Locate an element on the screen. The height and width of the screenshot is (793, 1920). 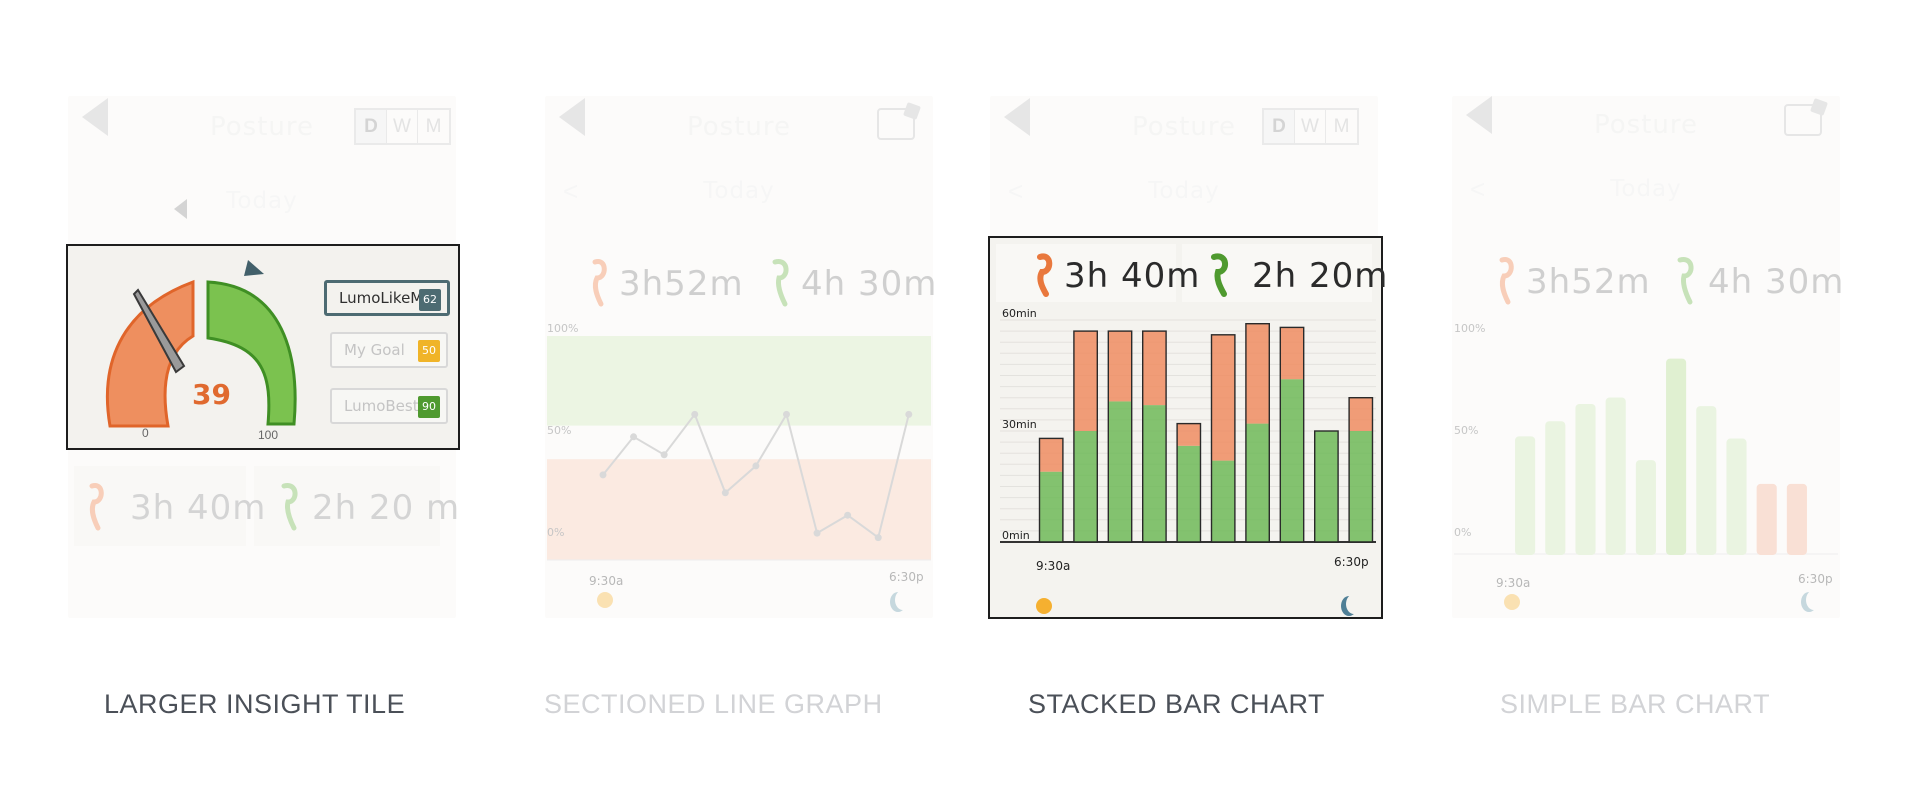
stacked-bar-chart: 60min 30min 0min 9:30a 6:30p is located at coordinates (1188, 440).